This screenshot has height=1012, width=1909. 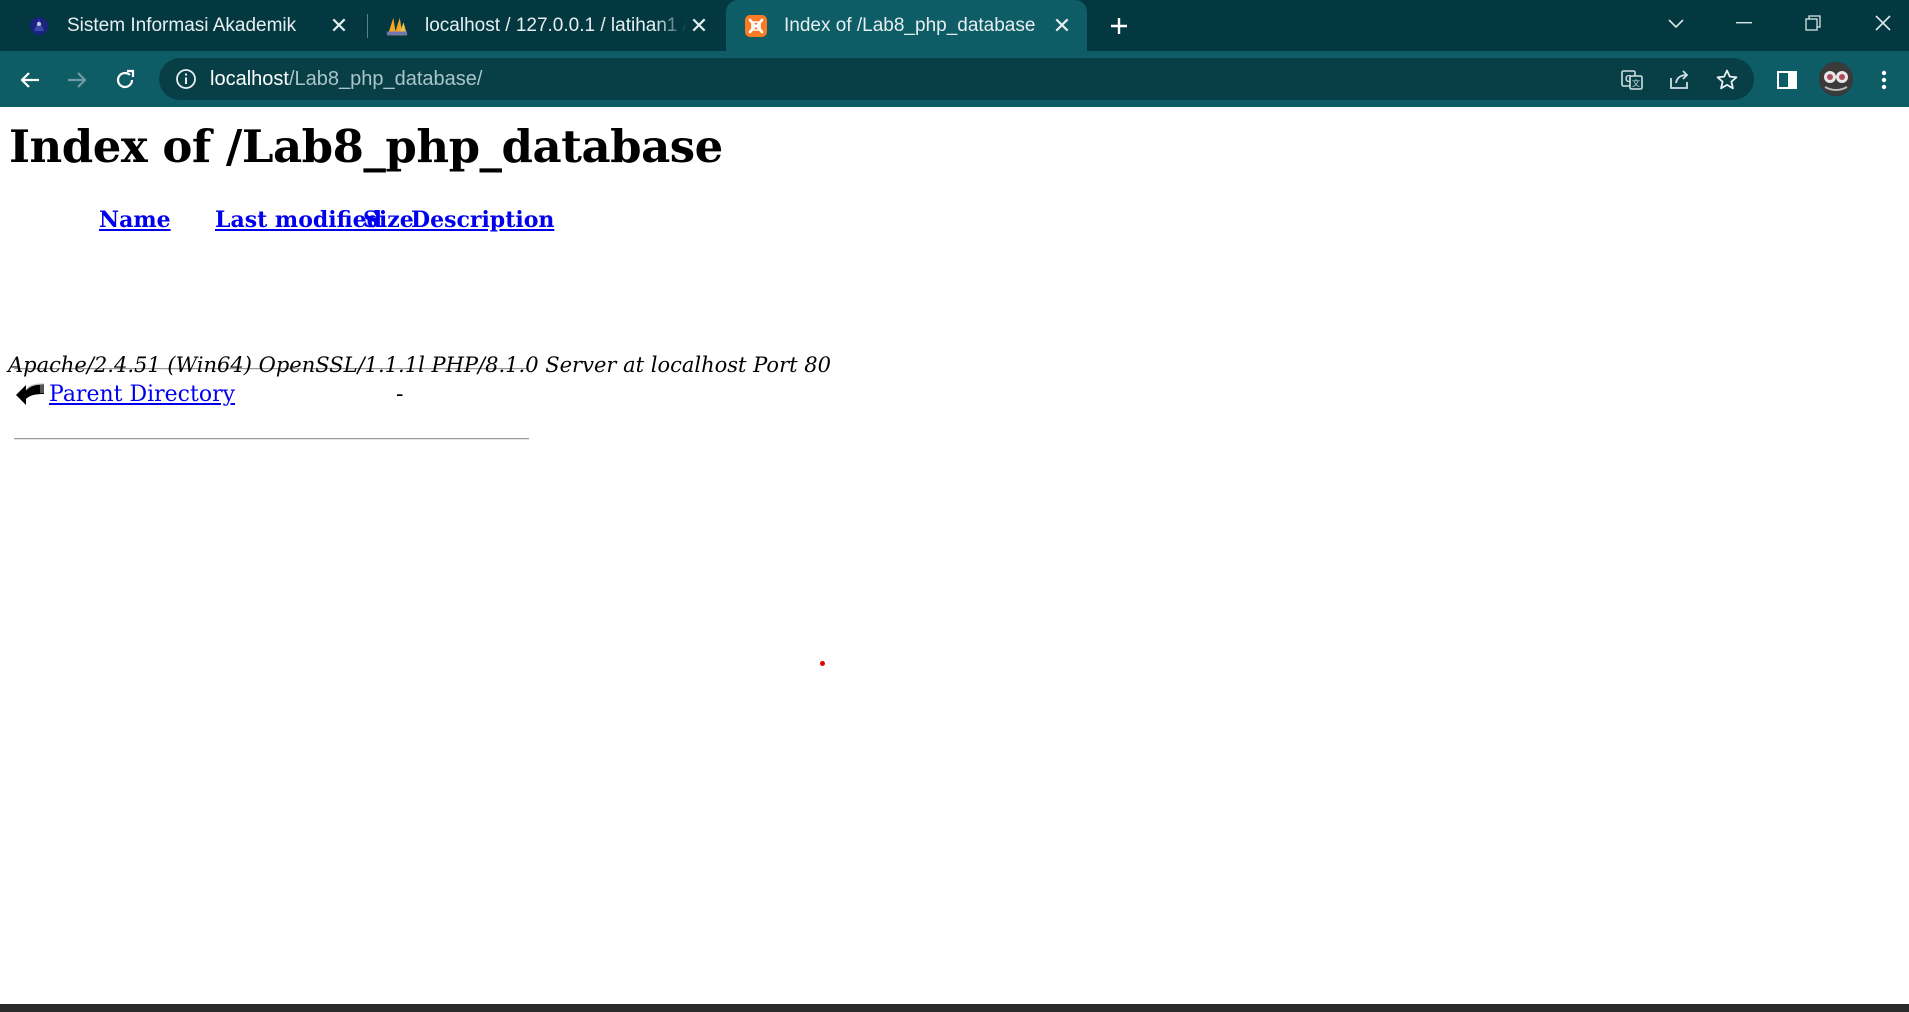 What do you see at coordinates (39, 26) in the screenshot?
I see `university-logo-icon` at bounding box center [39, 26].